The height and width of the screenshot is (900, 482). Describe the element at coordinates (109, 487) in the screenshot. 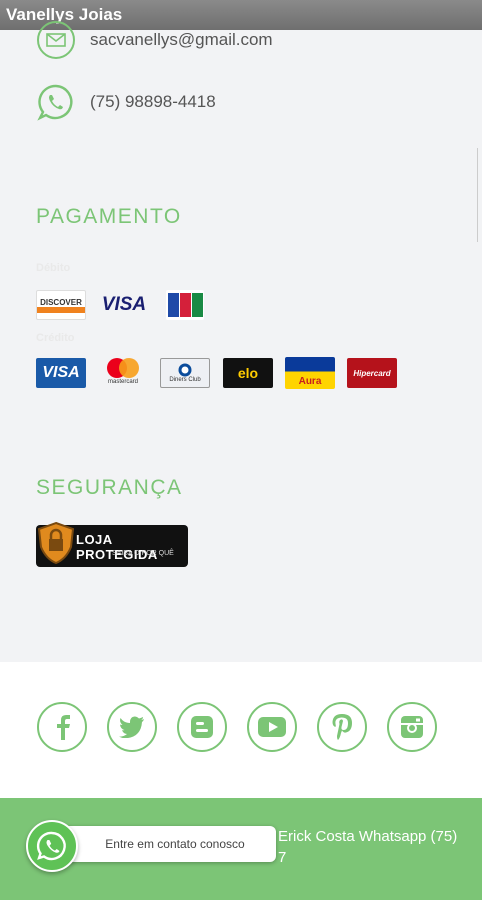

I see `security-title: SEGURANÇA` at that location.